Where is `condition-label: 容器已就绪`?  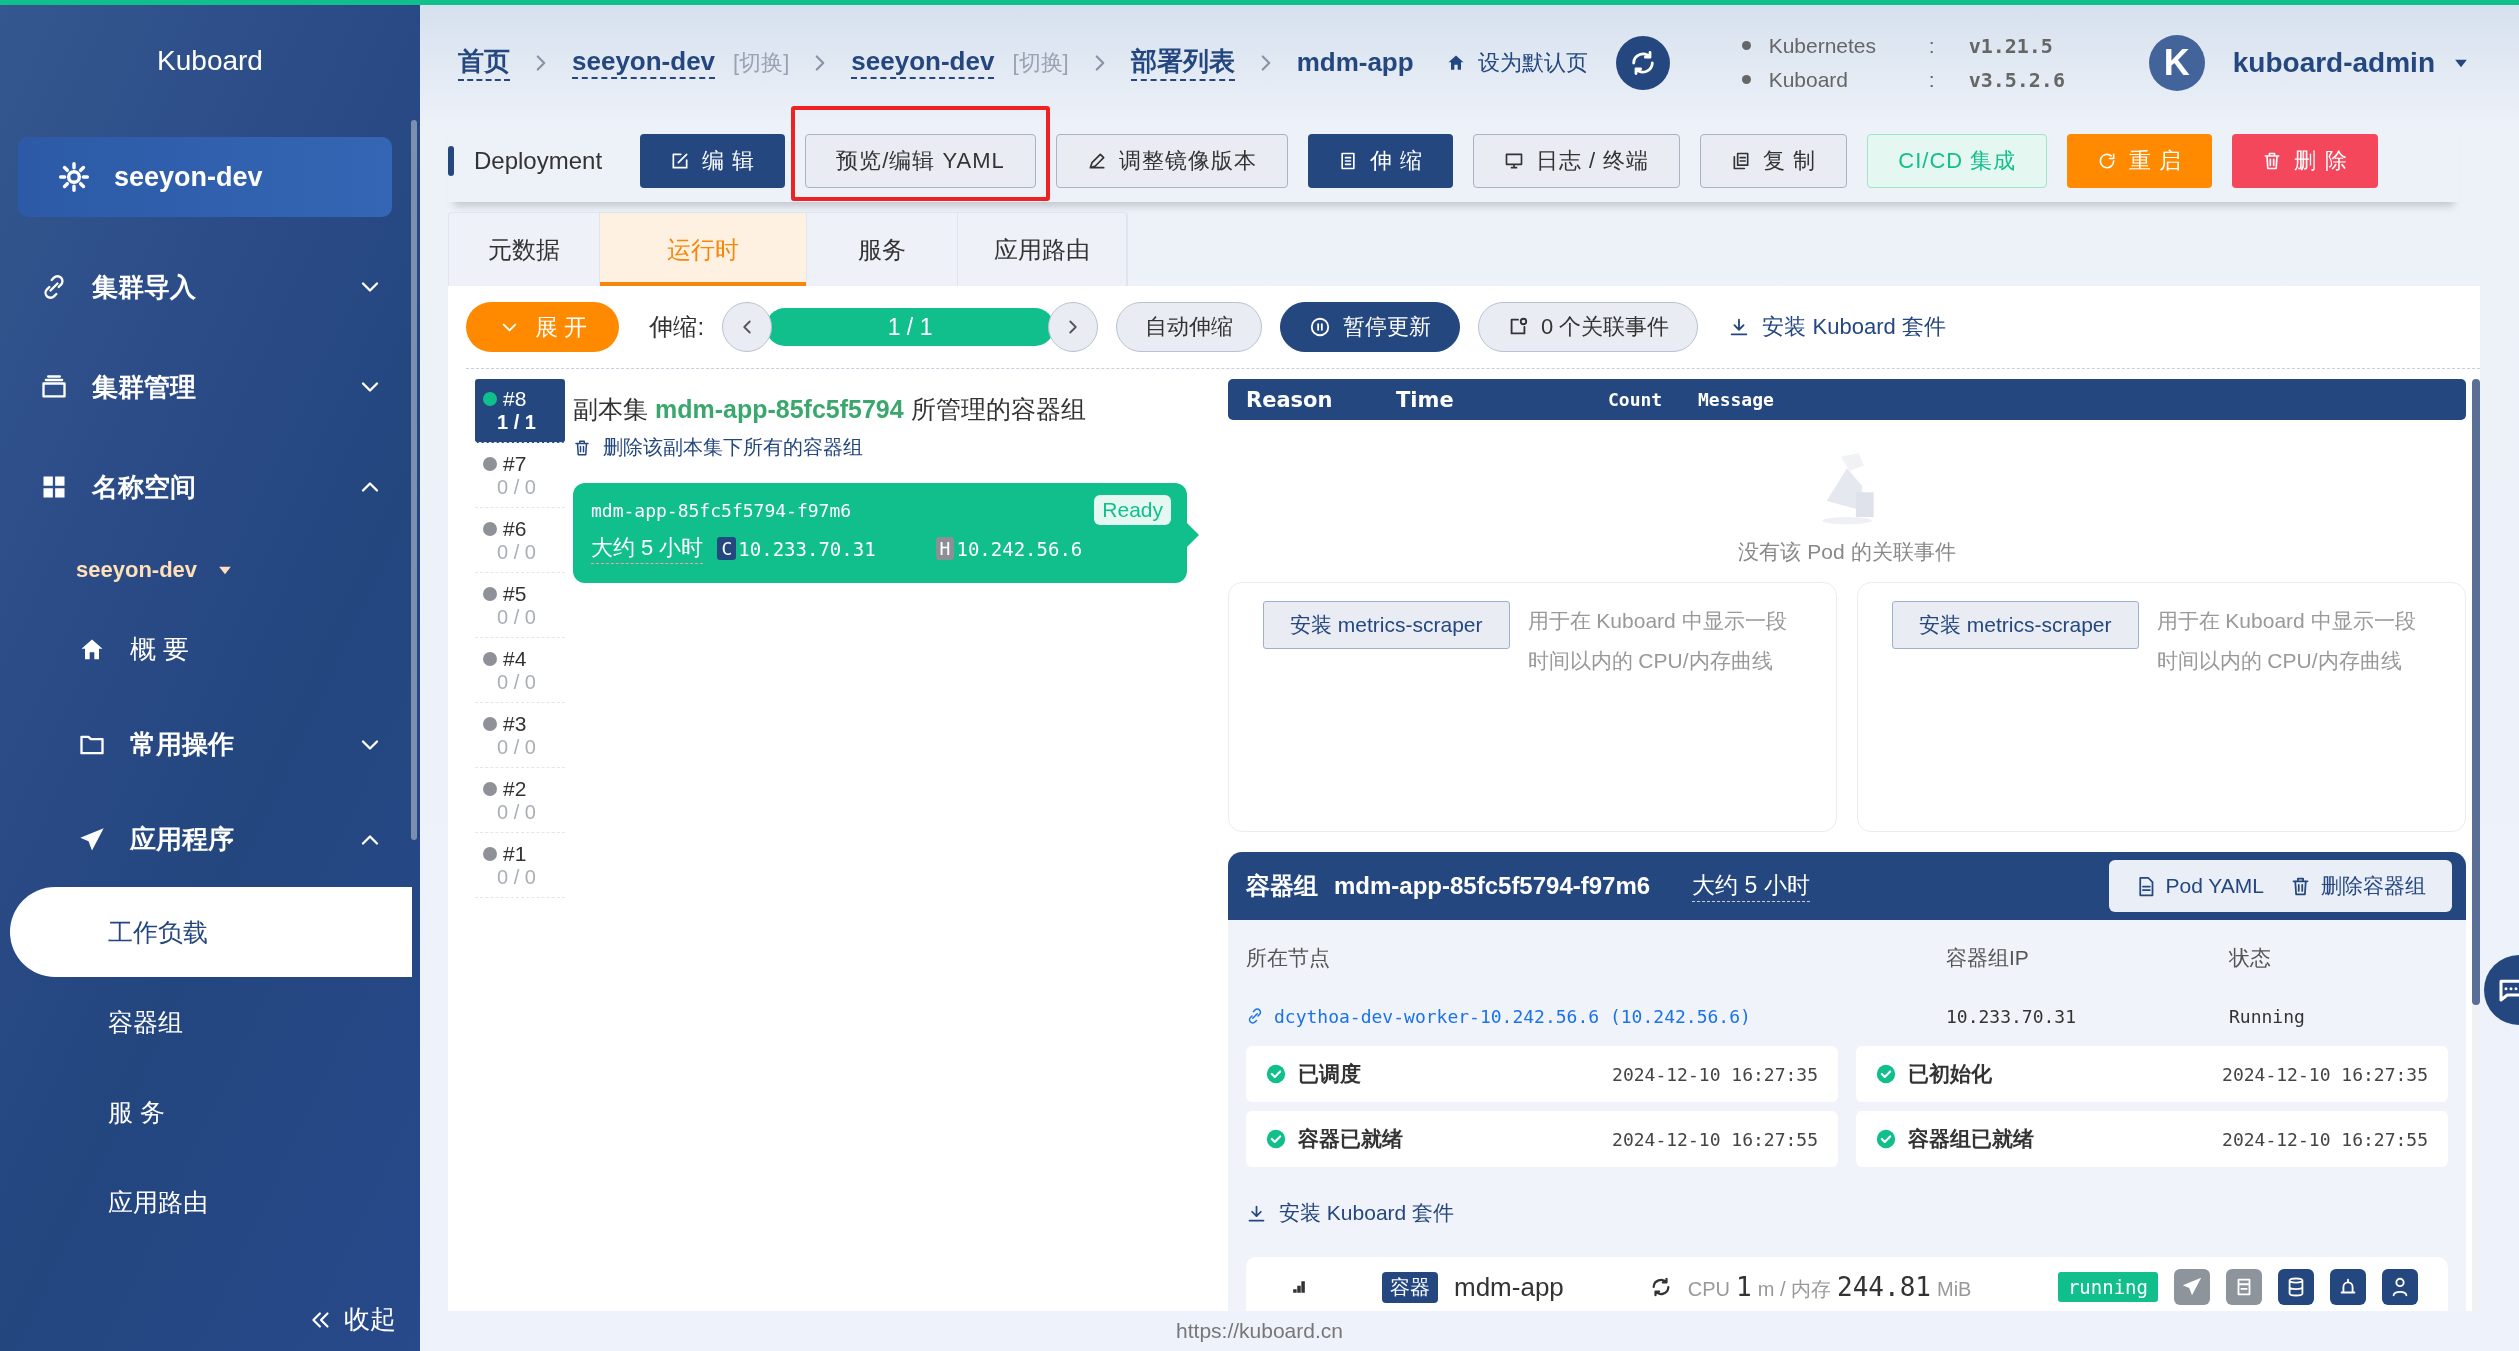 condition-label: 容器已就绪 is located at coordinates (1351, 1139).